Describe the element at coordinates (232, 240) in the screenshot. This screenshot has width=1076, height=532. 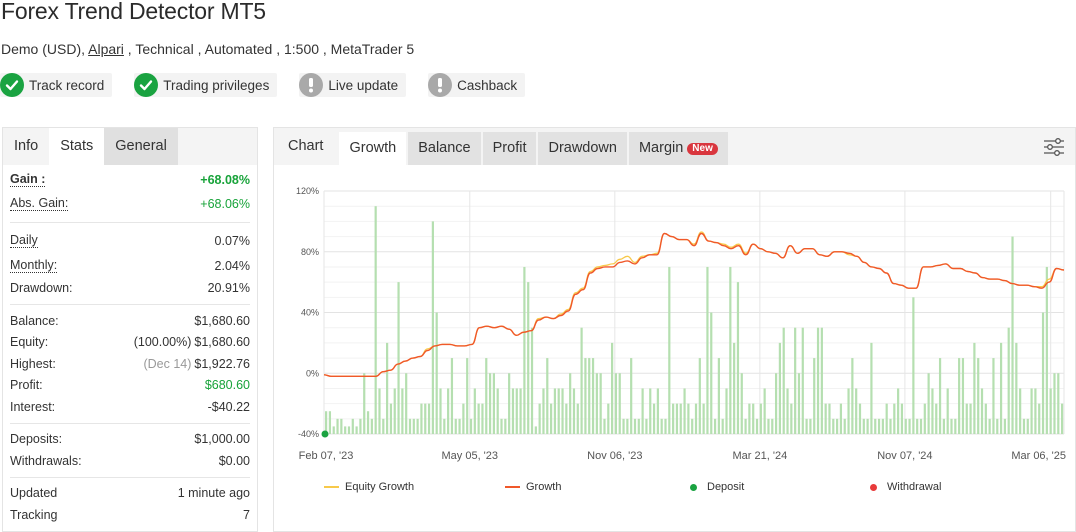
I see `stat-value: 0.07%` at that location.